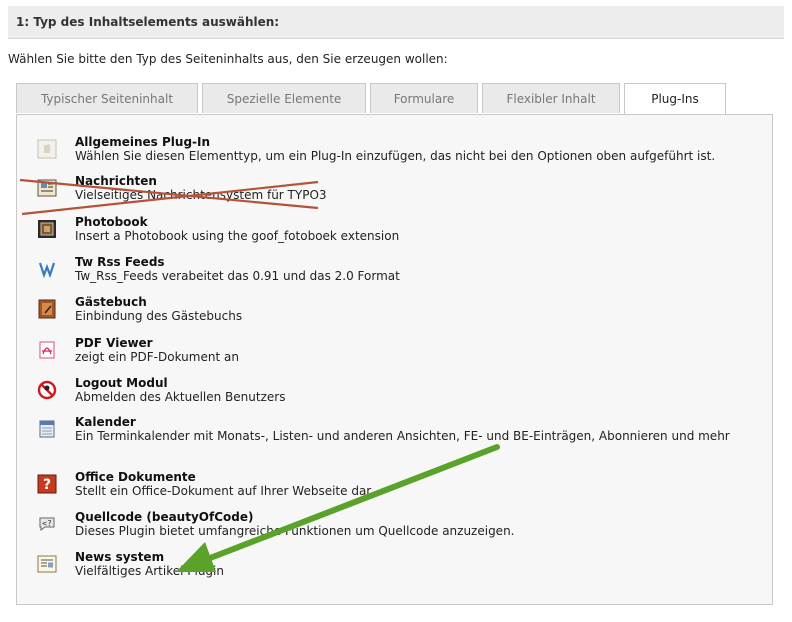 Image resolution: width=792 pixels, height=622 pixels. Describe the element at coordinates (148, 22) in the screenshot. I see `section-title: 1: Typ des Inhaltselements auswählen:` at that location.